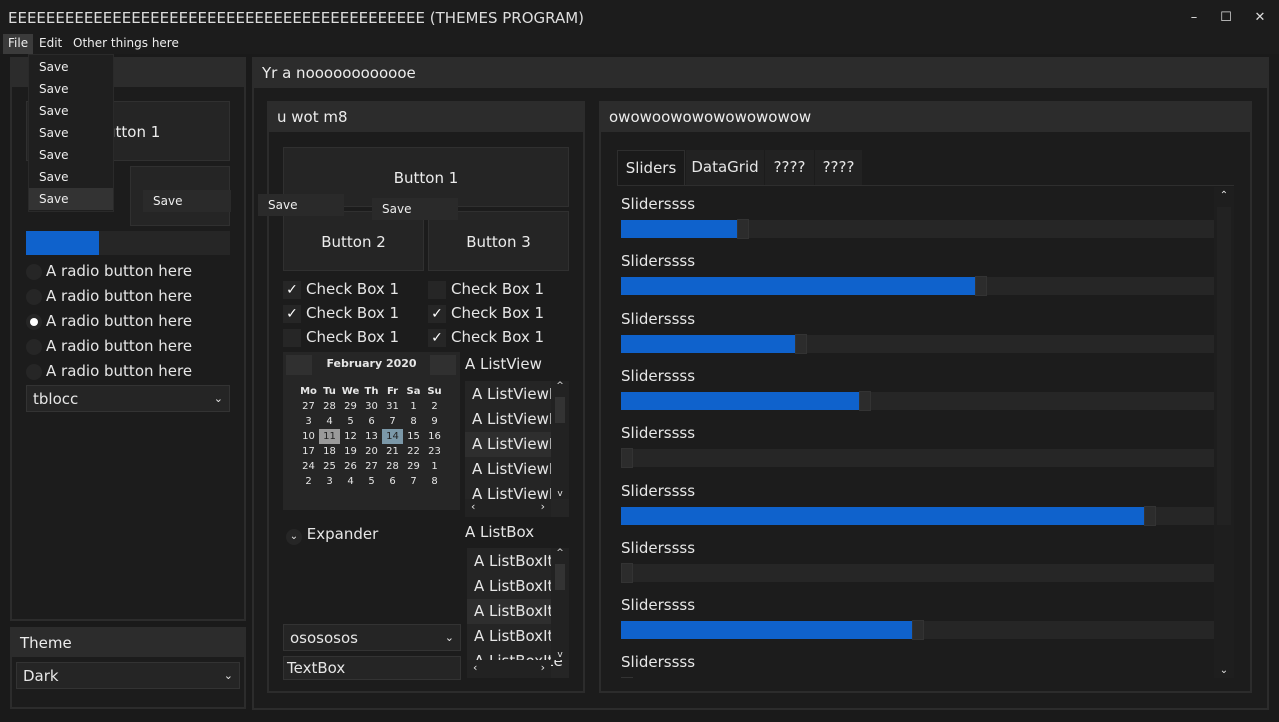 The height and width of the screenshot is (722, 1279). Describe the element at coordinates (350, 451) in the screenshot. I see `calendar-day: 19` at that location.